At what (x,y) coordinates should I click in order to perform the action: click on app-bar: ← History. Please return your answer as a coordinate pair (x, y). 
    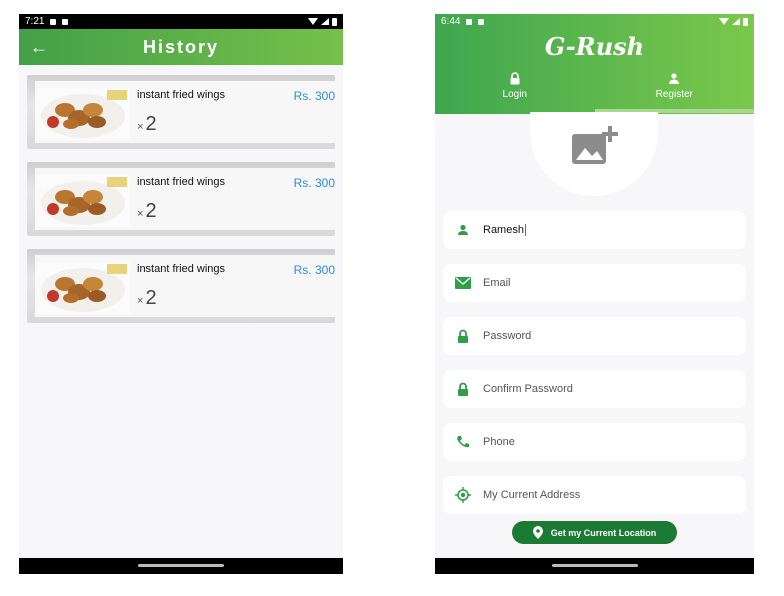
    Looking at the image, I should click on (181, 47).